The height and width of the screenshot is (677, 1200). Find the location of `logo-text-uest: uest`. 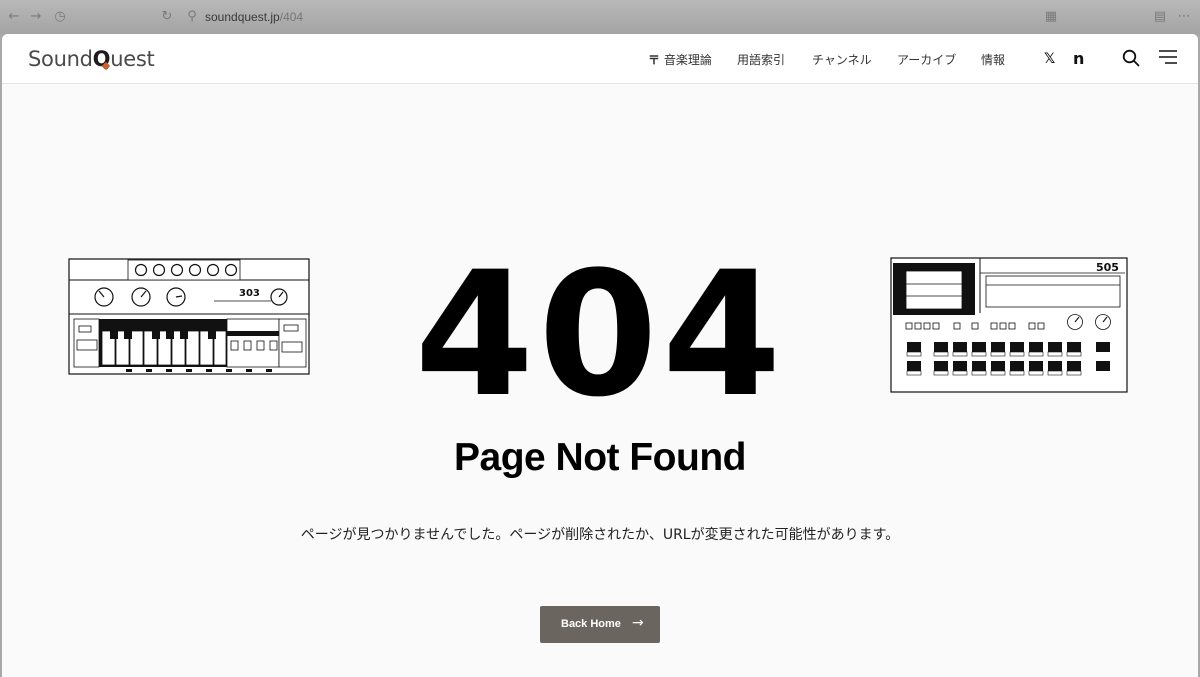

logo-text-uest: uest is located at coordinates (132, 59).